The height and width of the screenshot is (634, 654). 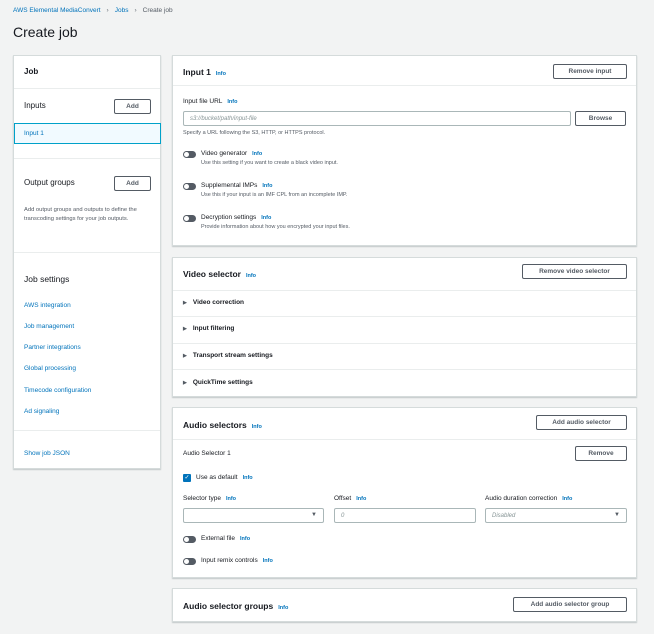 I want to click on selector-type-label-row: Selector type Info, so click(x=209, y=498).